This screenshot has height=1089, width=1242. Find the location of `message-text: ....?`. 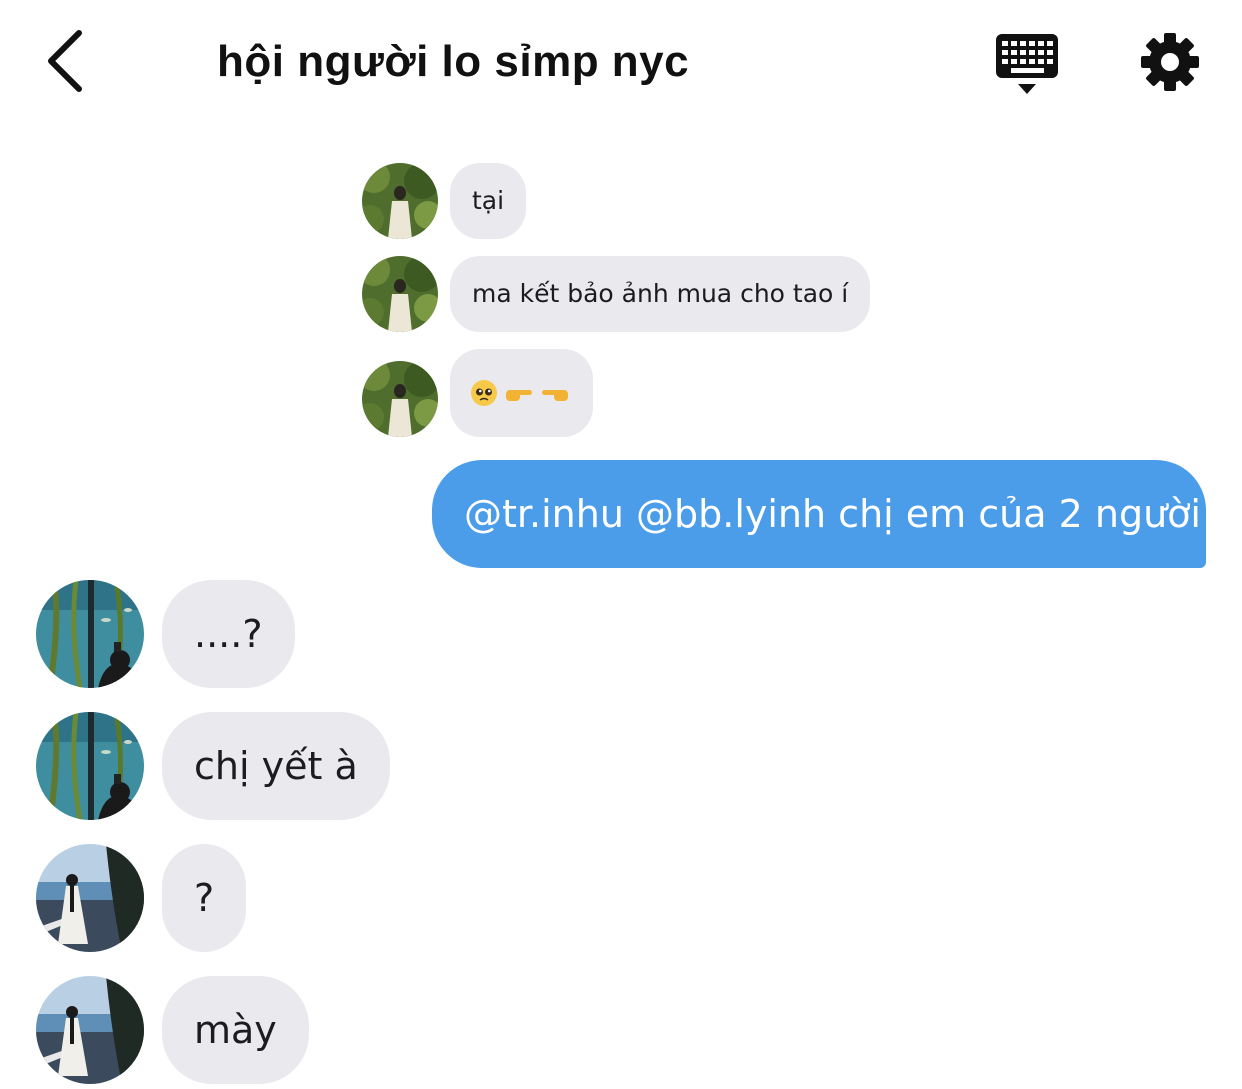

message-text: ....? is located at coordinates (228, 634).